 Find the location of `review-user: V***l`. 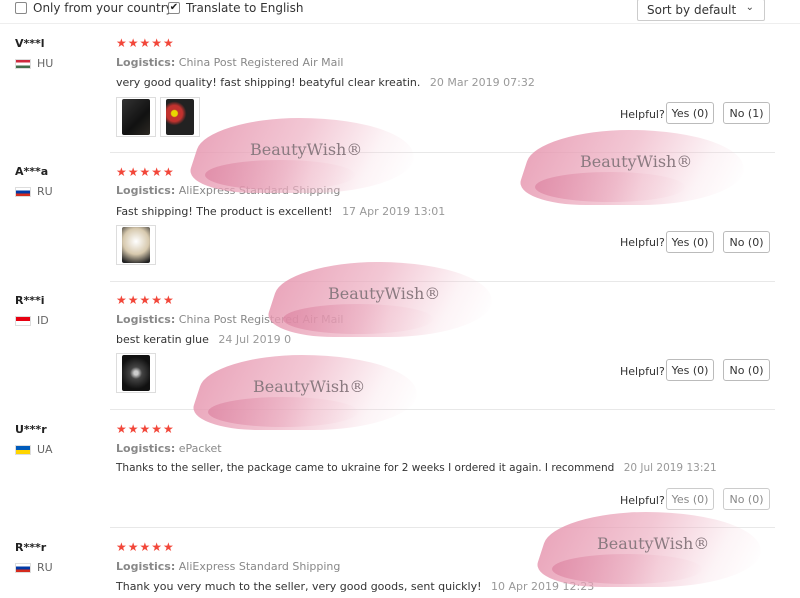

review-user: V***l is located at coordinates (30, 43).